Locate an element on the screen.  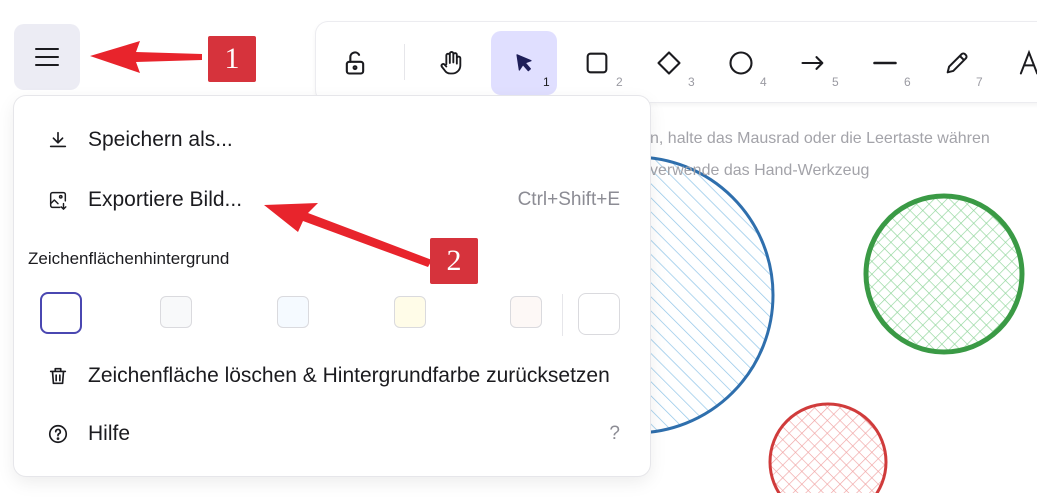
background-swatch-light-gray is located at coordinates (176, 312).